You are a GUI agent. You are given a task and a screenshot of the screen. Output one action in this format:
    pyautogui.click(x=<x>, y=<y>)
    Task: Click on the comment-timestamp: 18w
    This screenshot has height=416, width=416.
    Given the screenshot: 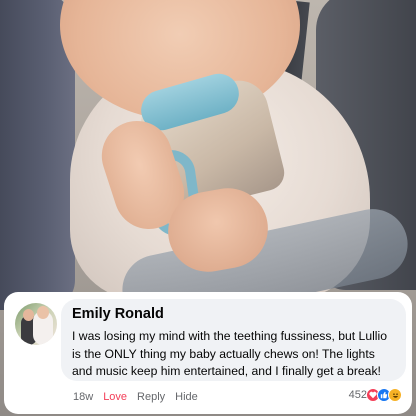 What is the action you would take?
    pyautogui.click(x=83, y=397)
    